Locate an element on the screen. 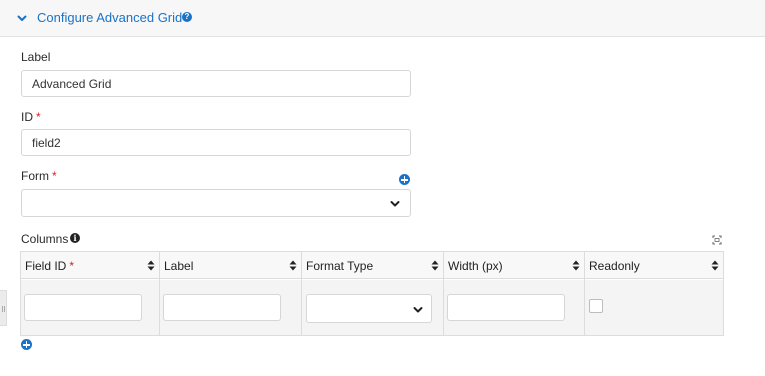 This screenshot has width=765, height=376. grip-icon is located at coordinates (3, 309).